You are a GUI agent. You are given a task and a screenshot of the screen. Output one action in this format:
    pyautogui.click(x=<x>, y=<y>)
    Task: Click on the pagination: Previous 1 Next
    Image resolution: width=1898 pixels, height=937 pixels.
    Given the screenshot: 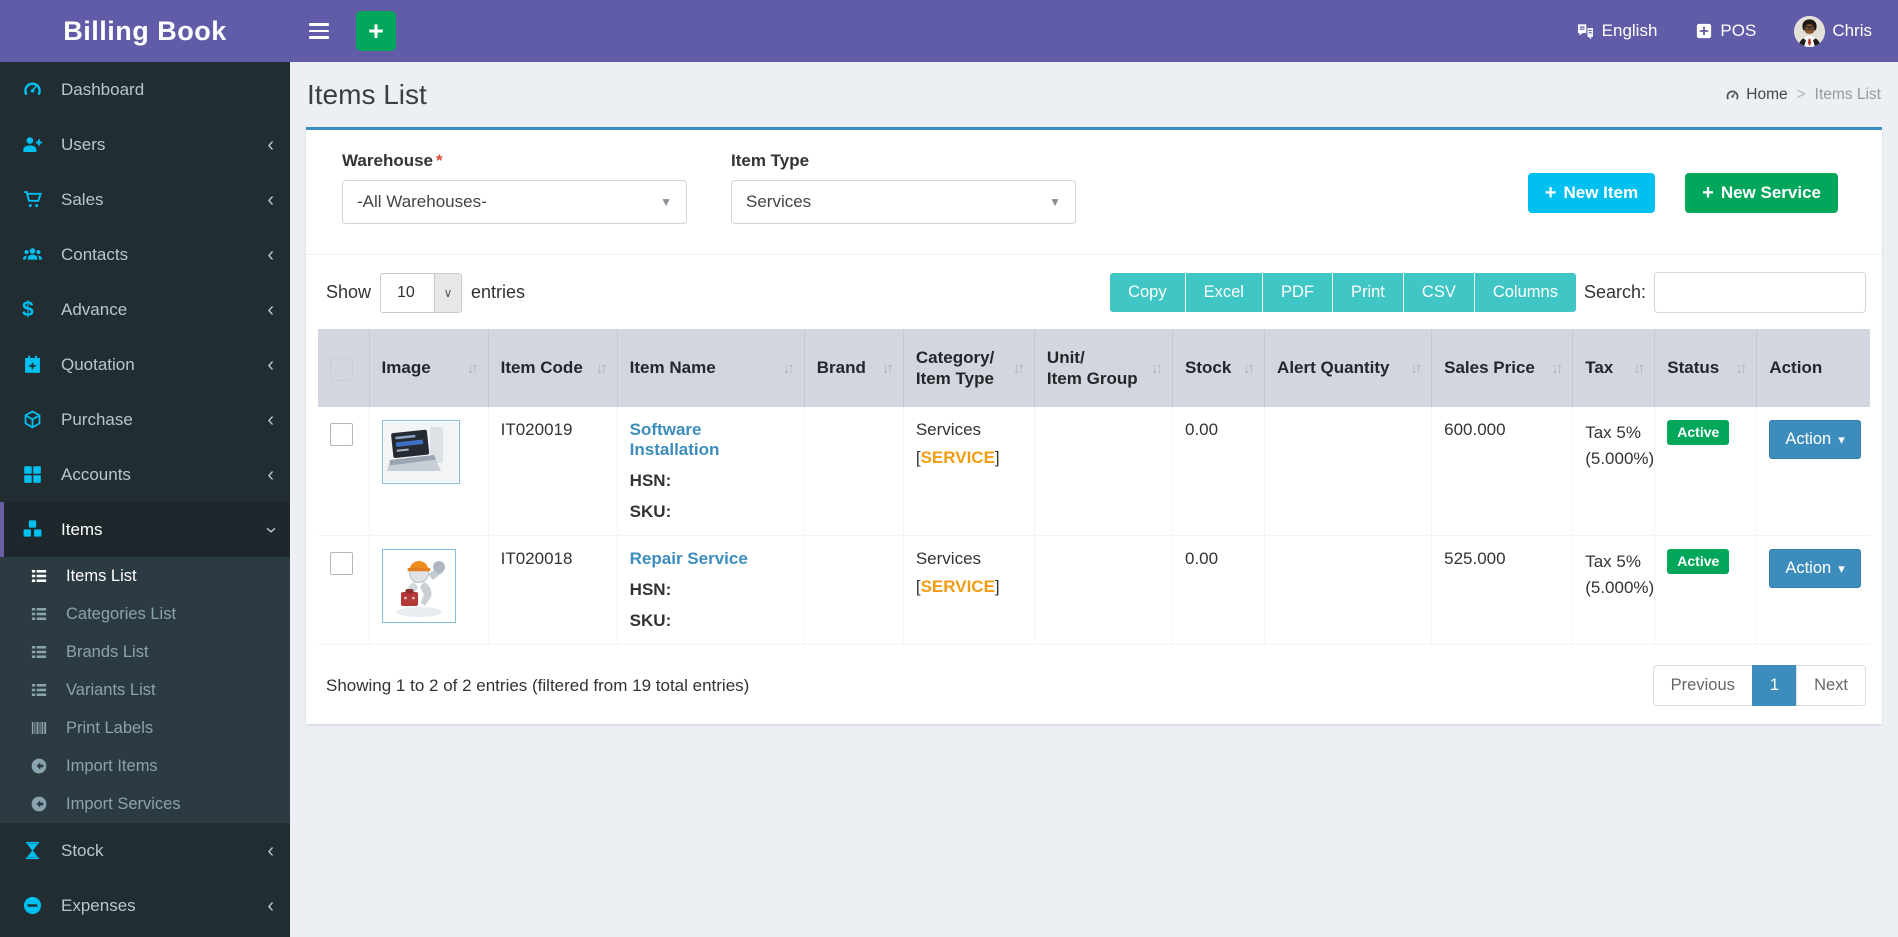 What is the action you would take?
    pyautogui.click(x=1759, y=685)
    